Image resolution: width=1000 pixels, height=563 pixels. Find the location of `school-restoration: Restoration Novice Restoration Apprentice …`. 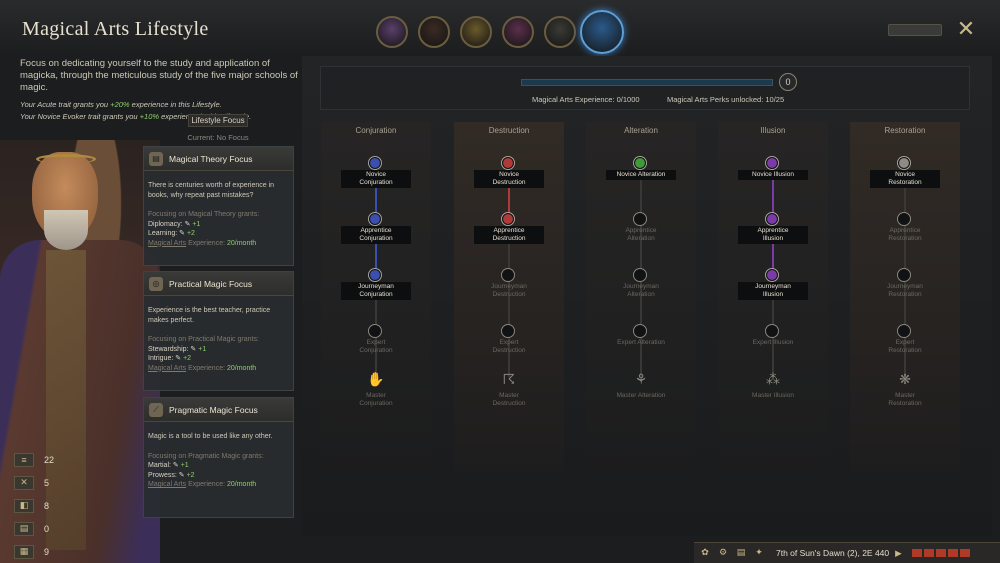

school-restoration: Restoration Novice Restoration Apprentice … is located at coordinates (905, 297).